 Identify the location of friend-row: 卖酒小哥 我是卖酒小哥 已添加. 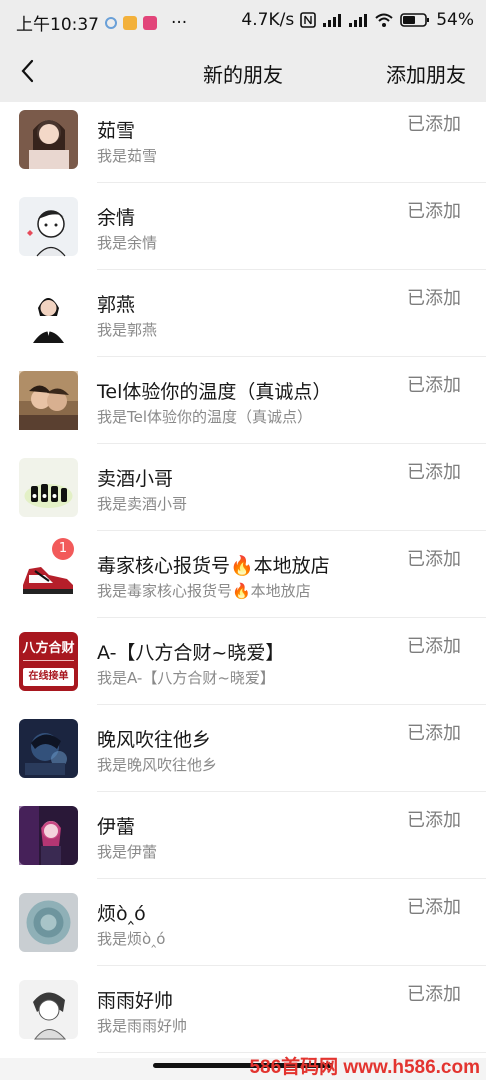
(243, 493).